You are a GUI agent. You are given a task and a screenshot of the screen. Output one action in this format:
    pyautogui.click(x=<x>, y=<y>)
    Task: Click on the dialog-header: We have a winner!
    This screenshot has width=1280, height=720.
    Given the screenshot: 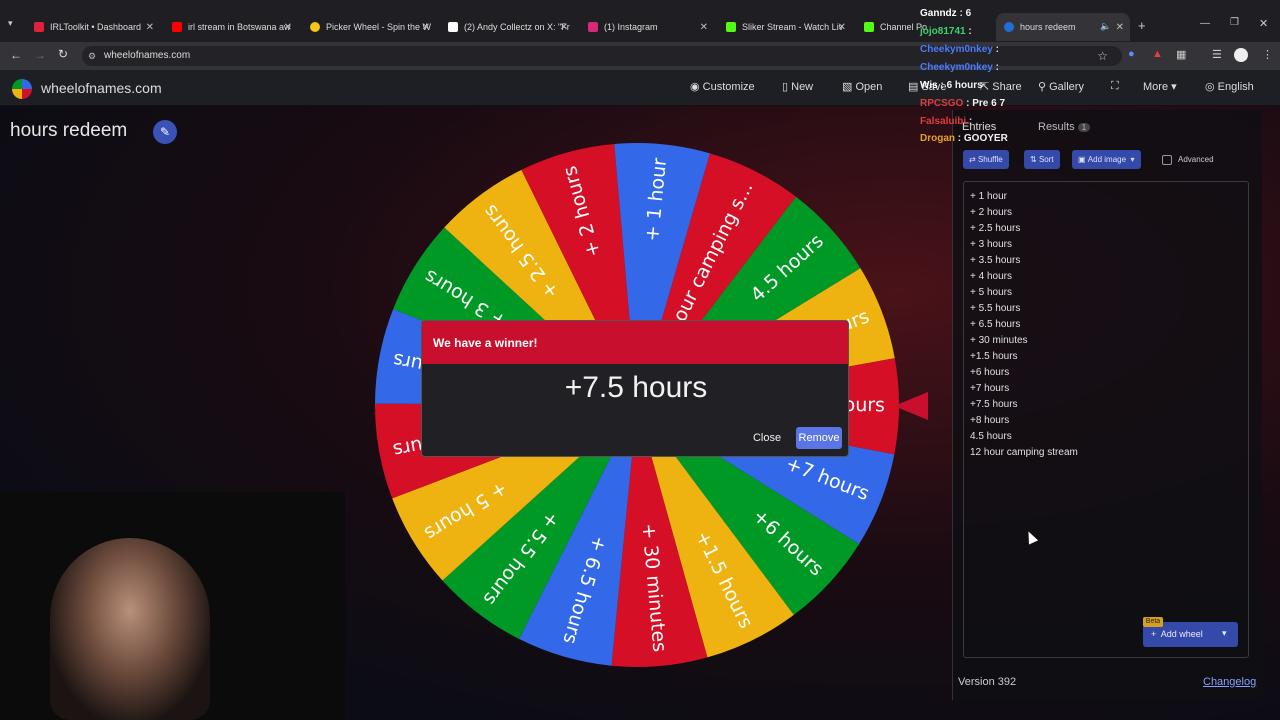 What is the action you would take?
    pyautogui.click(x=635, y=342)
    